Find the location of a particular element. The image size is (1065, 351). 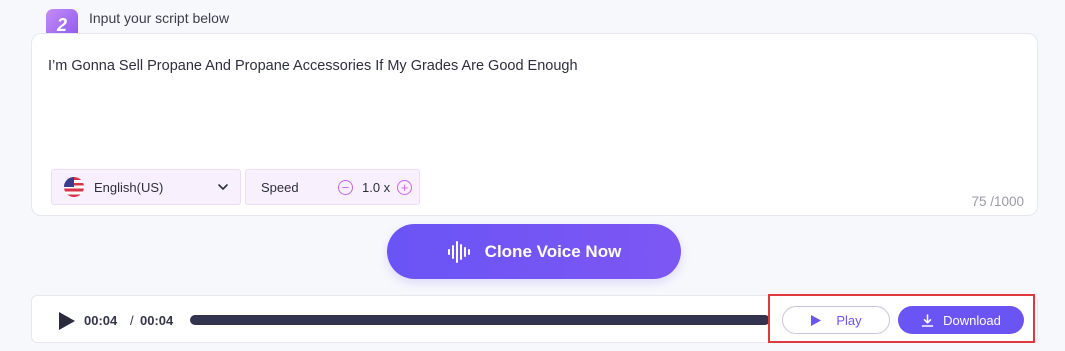

download-label: Download is located at coordinates (972, 320).